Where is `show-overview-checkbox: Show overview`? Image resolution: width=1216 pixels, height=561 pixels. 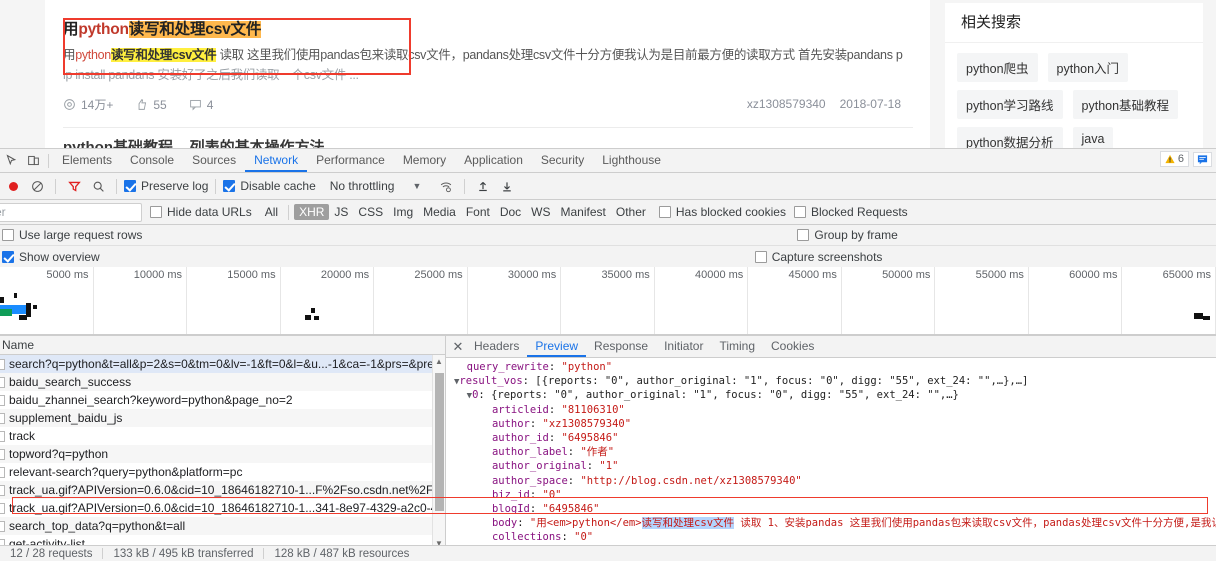 show-overview-checkbox: Show overview is located at coordinates (51, 257).